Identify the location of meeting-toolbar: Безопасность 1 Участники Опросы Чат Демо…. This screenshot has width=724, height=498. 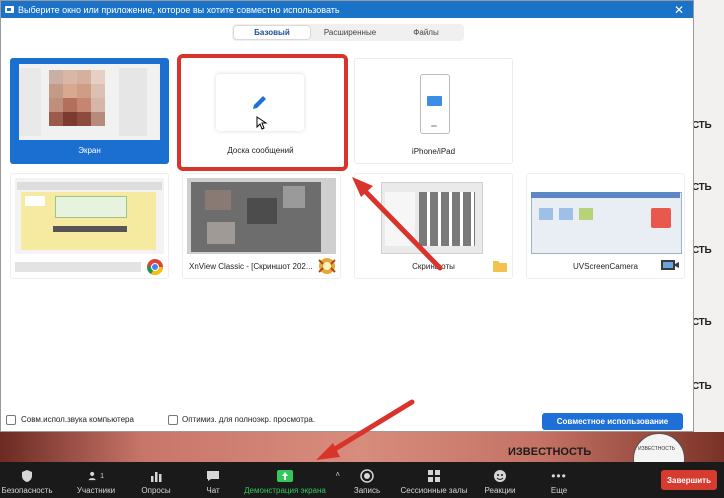
(362, 480).